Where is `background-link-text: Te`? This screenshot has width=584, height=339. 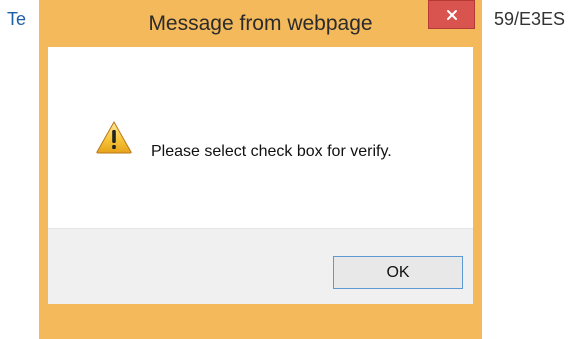
background-link-text: Te is located at coordinates (16, 19).